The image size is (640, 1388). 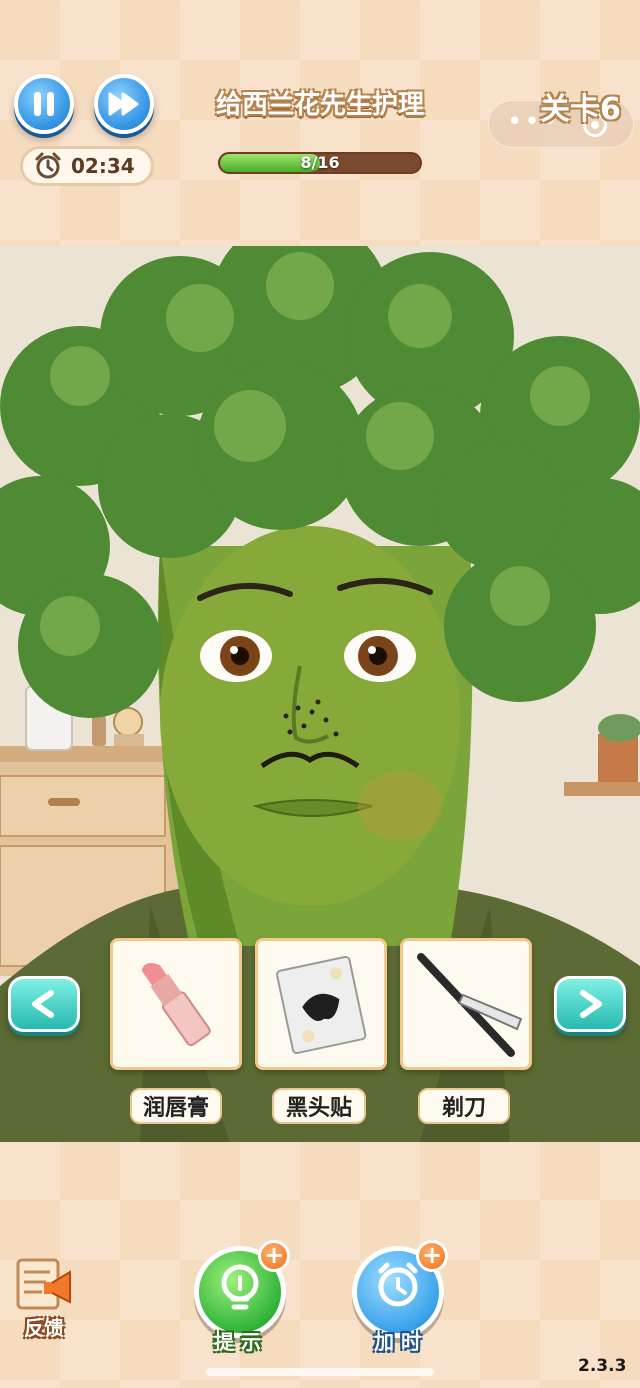 What do you see at coordinates (43, 1284) in the screenshot?
I see `megaphone-scroll-icon` at bounding box center [43, 1284].